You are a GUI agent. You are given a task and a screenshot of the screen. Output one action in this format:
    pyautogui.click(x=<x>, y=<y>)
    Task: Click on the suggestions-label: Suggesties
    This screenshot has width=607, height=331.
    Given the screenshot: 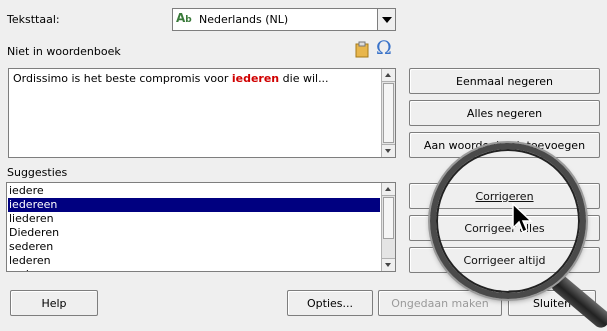 What is the action you would take?
    pyautogui.click(x=37, y=172)
    